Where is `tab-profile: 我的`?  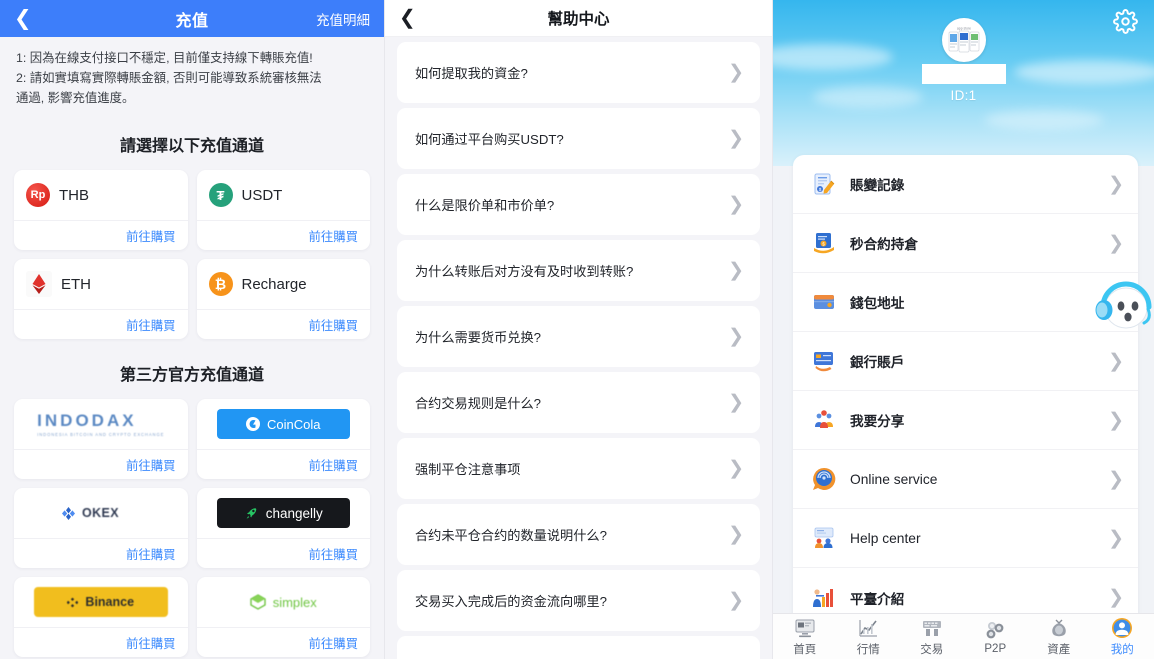
tab-profile: 我的 is located at coordinates (1122, 637).